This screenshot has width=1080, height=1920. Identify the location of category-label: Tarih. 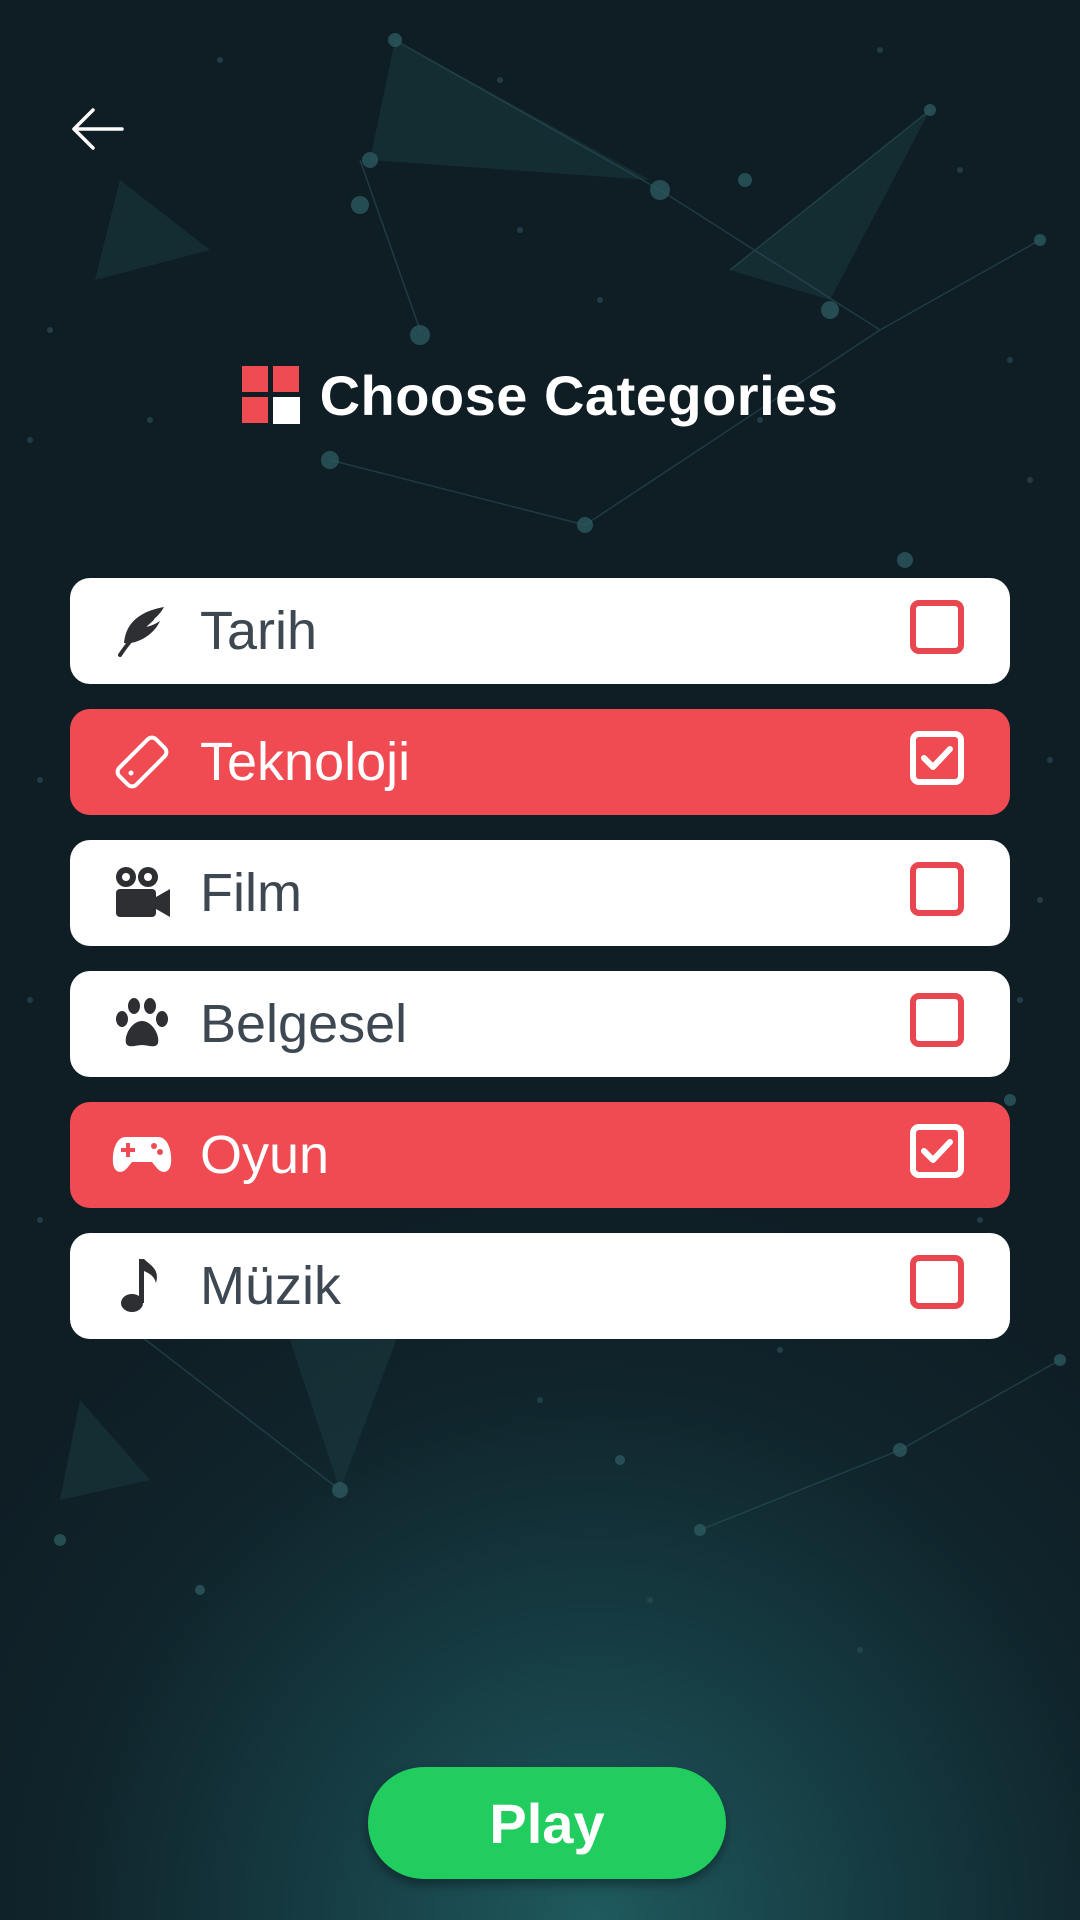
(259, 631).